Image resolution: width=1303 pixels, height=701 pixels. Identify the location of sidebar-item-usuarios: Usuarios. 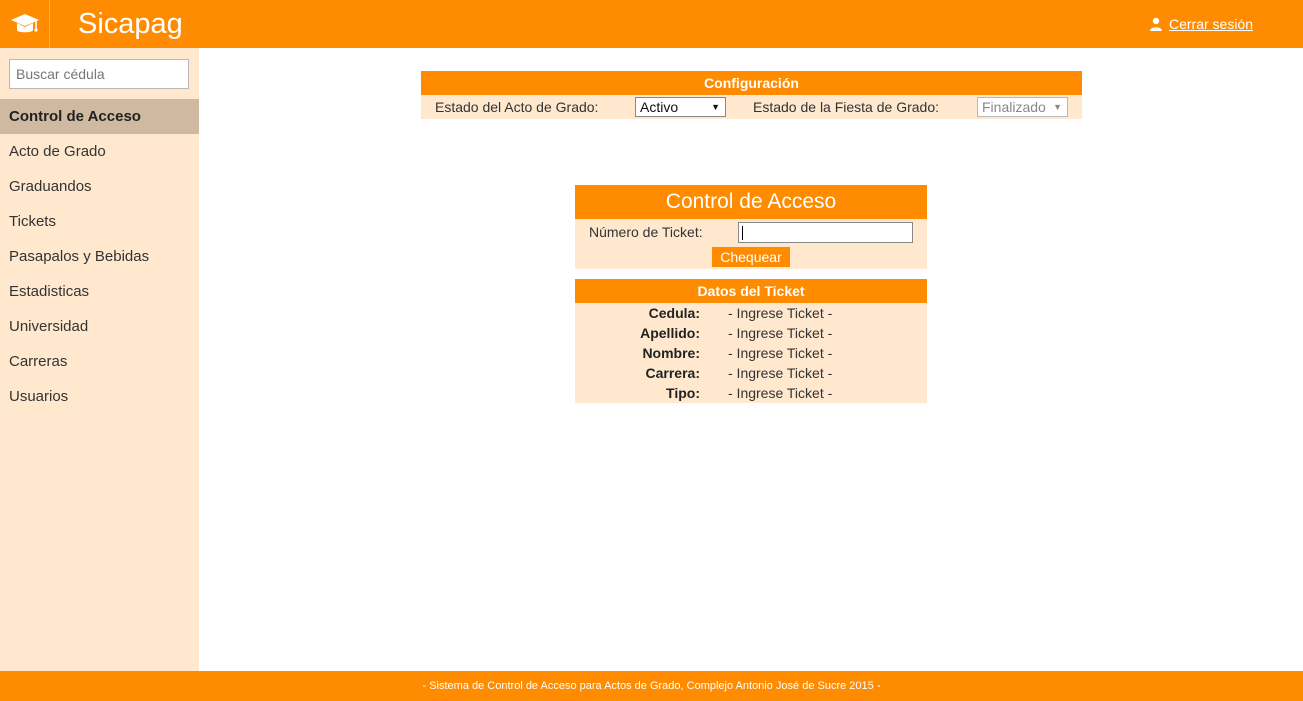
(99, 396).